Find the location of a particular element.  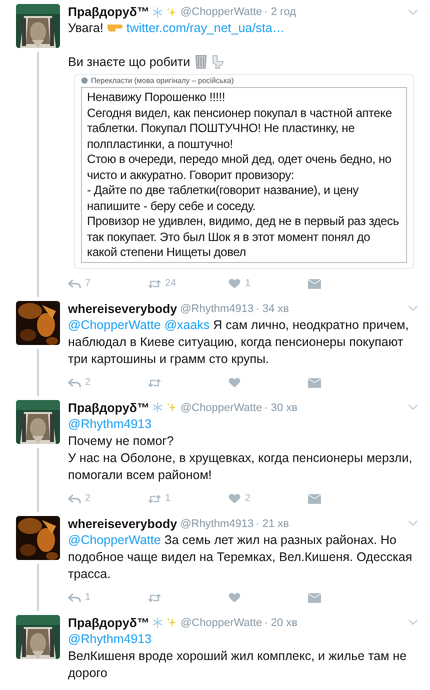

quoted-text: Провизор не удивлен, видимо, дед не в первый раз здесь так покупает. Это был Шок я в этот момент понял до какой степени Нищеты довел is located at coordinates (243, 237).